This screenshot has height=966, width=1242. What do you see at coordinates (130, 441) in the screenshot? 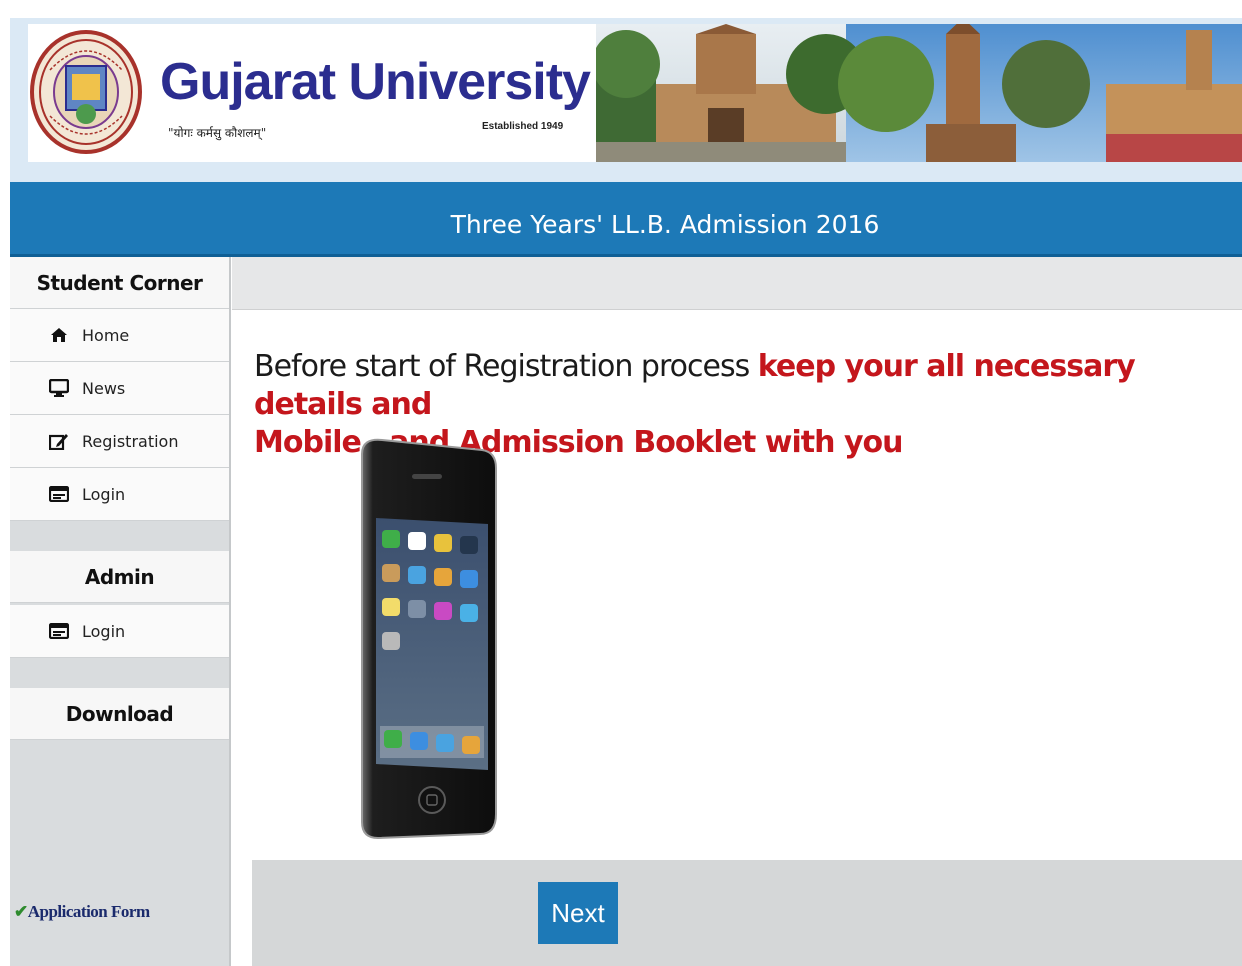
I see `sidebar-item-label: Registration` at bounding box center [130, 441].